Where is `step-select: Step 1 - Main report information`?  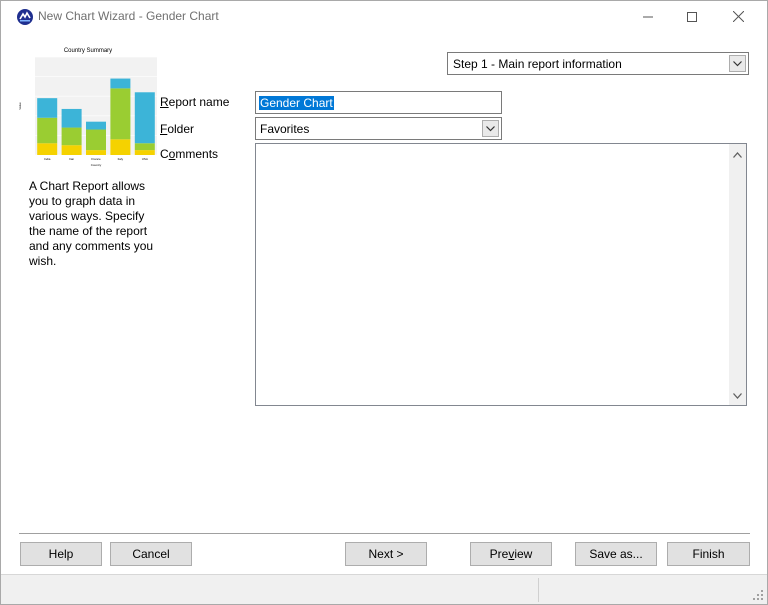 step-select: Step 1 - Main report information is located at coordinates (598, 63).